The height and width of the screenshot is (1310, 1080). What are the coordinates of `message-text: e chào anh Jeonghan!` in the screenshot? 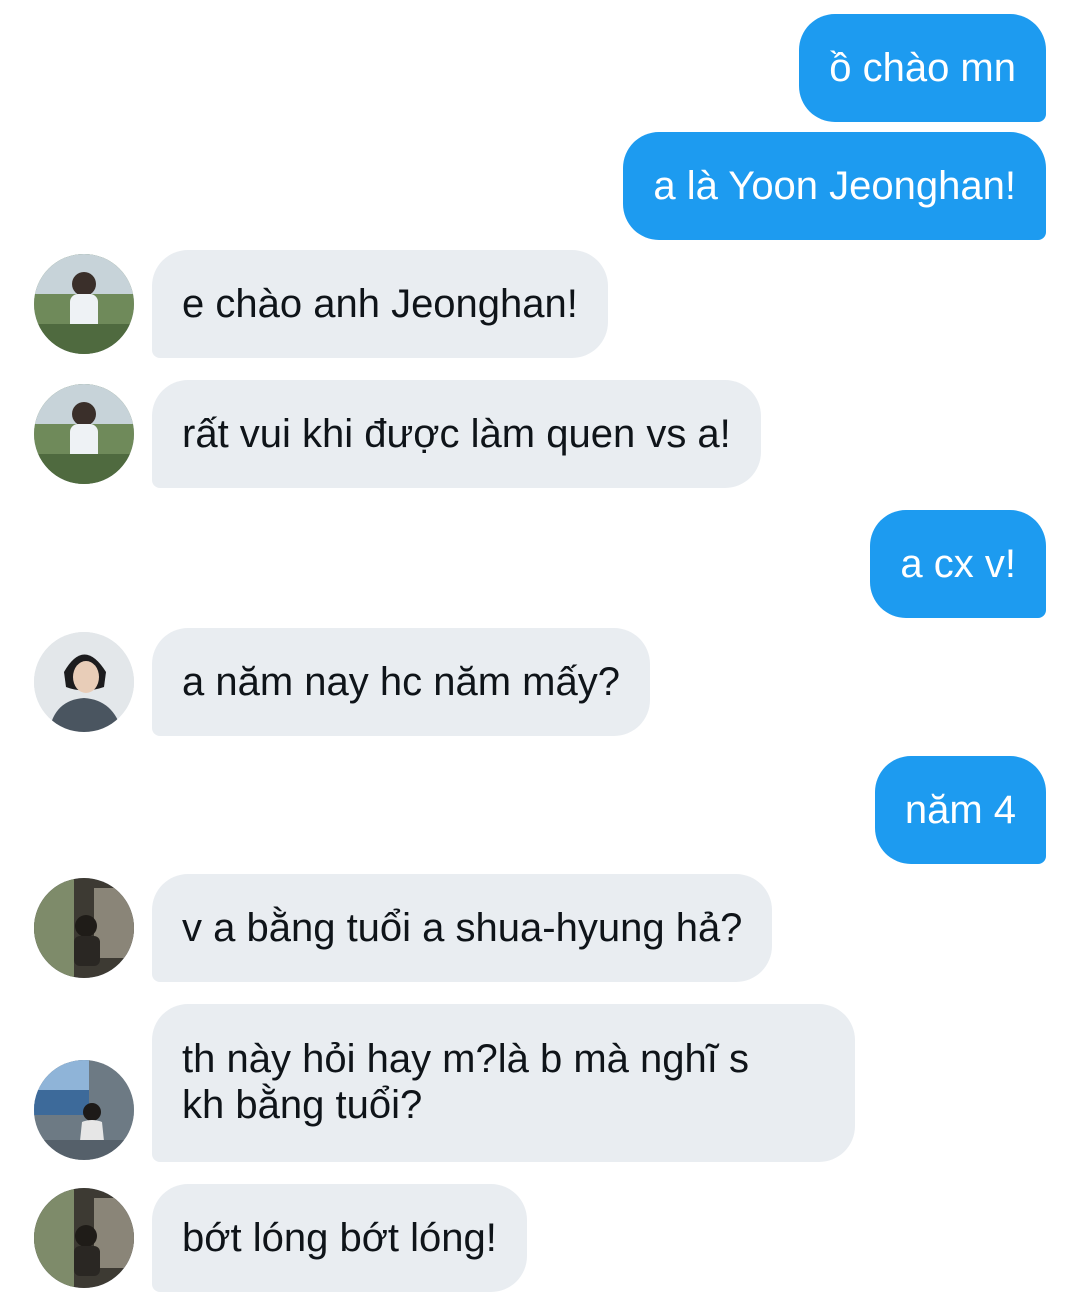 It's located at (380, 304).